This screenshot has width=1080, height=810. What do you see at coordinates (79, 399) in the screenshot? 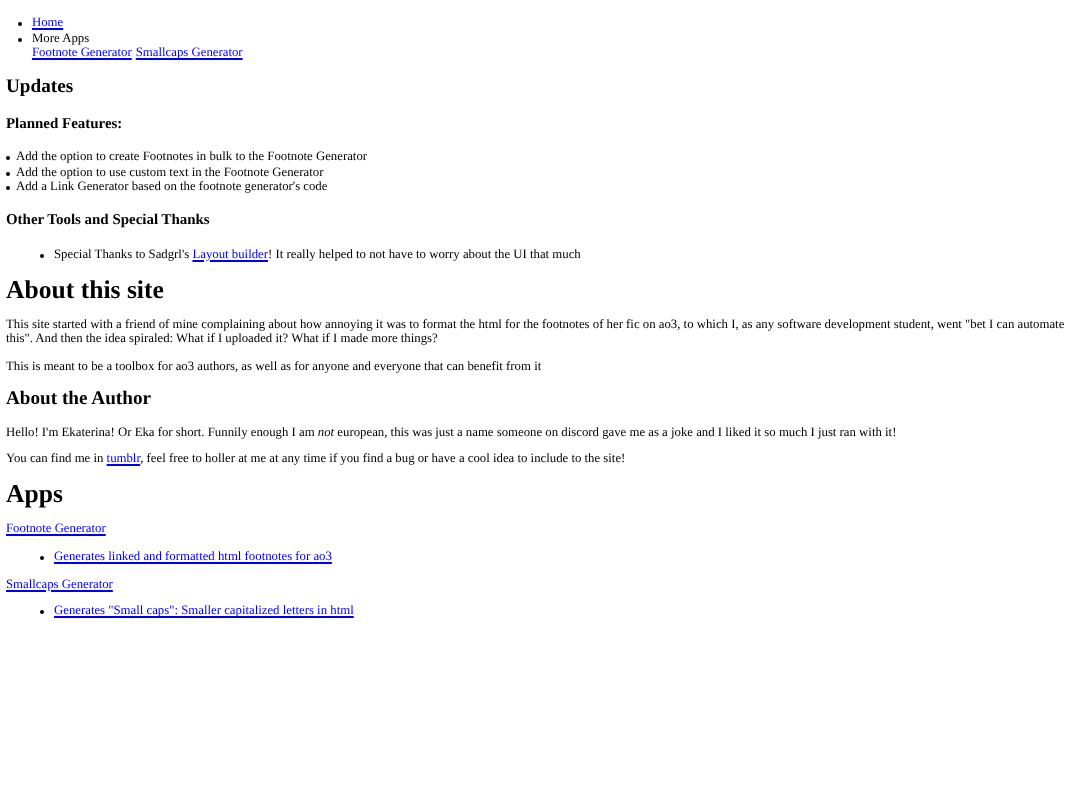
I see `section-heading: About the Author` at bounding box center [79, 399].